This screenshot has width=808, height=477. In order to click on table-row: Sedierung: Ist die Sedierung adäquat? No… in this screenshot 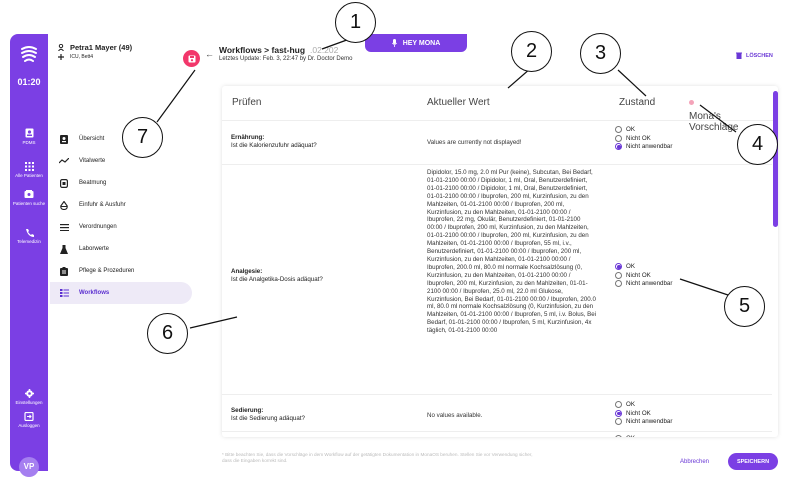, I will do `click(497, 413)`.